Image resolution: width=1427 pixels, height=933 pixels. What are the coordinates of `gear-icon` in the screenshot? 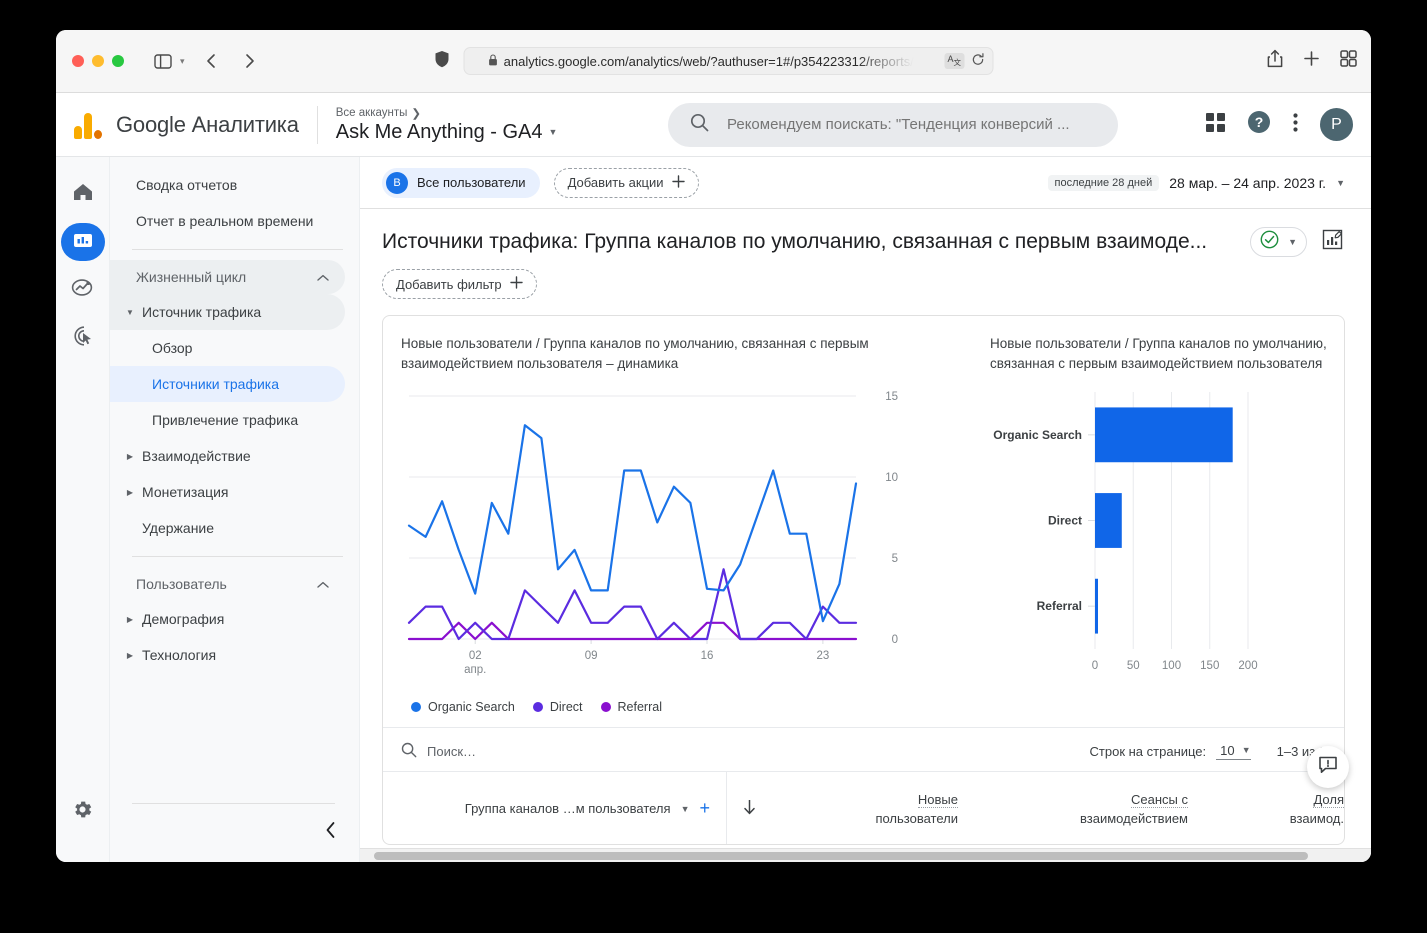 It's located at (82, 812).